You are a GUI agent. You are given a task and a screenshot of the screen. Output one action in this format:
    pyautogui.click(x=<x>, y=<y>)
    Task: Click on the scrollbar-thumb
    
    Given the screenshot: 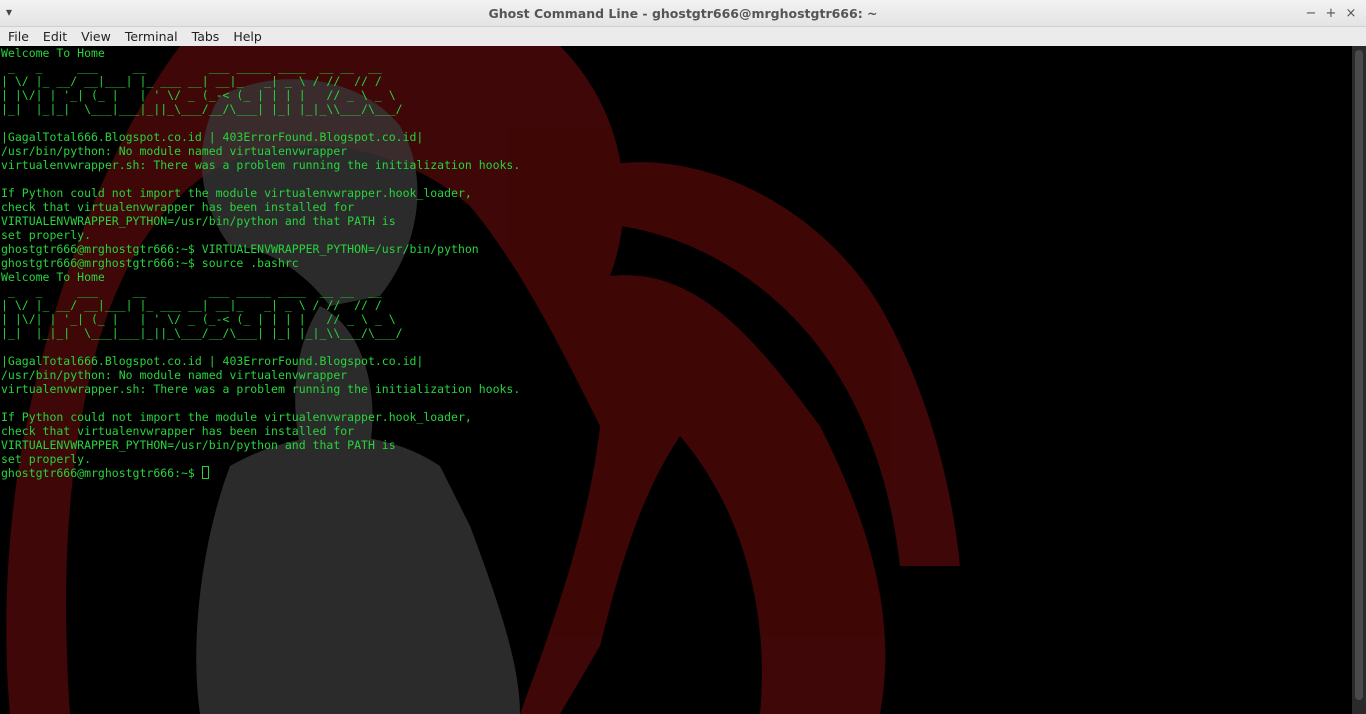 What is the action you would take?
    pyautogui.click(x=1359, y=375)
    